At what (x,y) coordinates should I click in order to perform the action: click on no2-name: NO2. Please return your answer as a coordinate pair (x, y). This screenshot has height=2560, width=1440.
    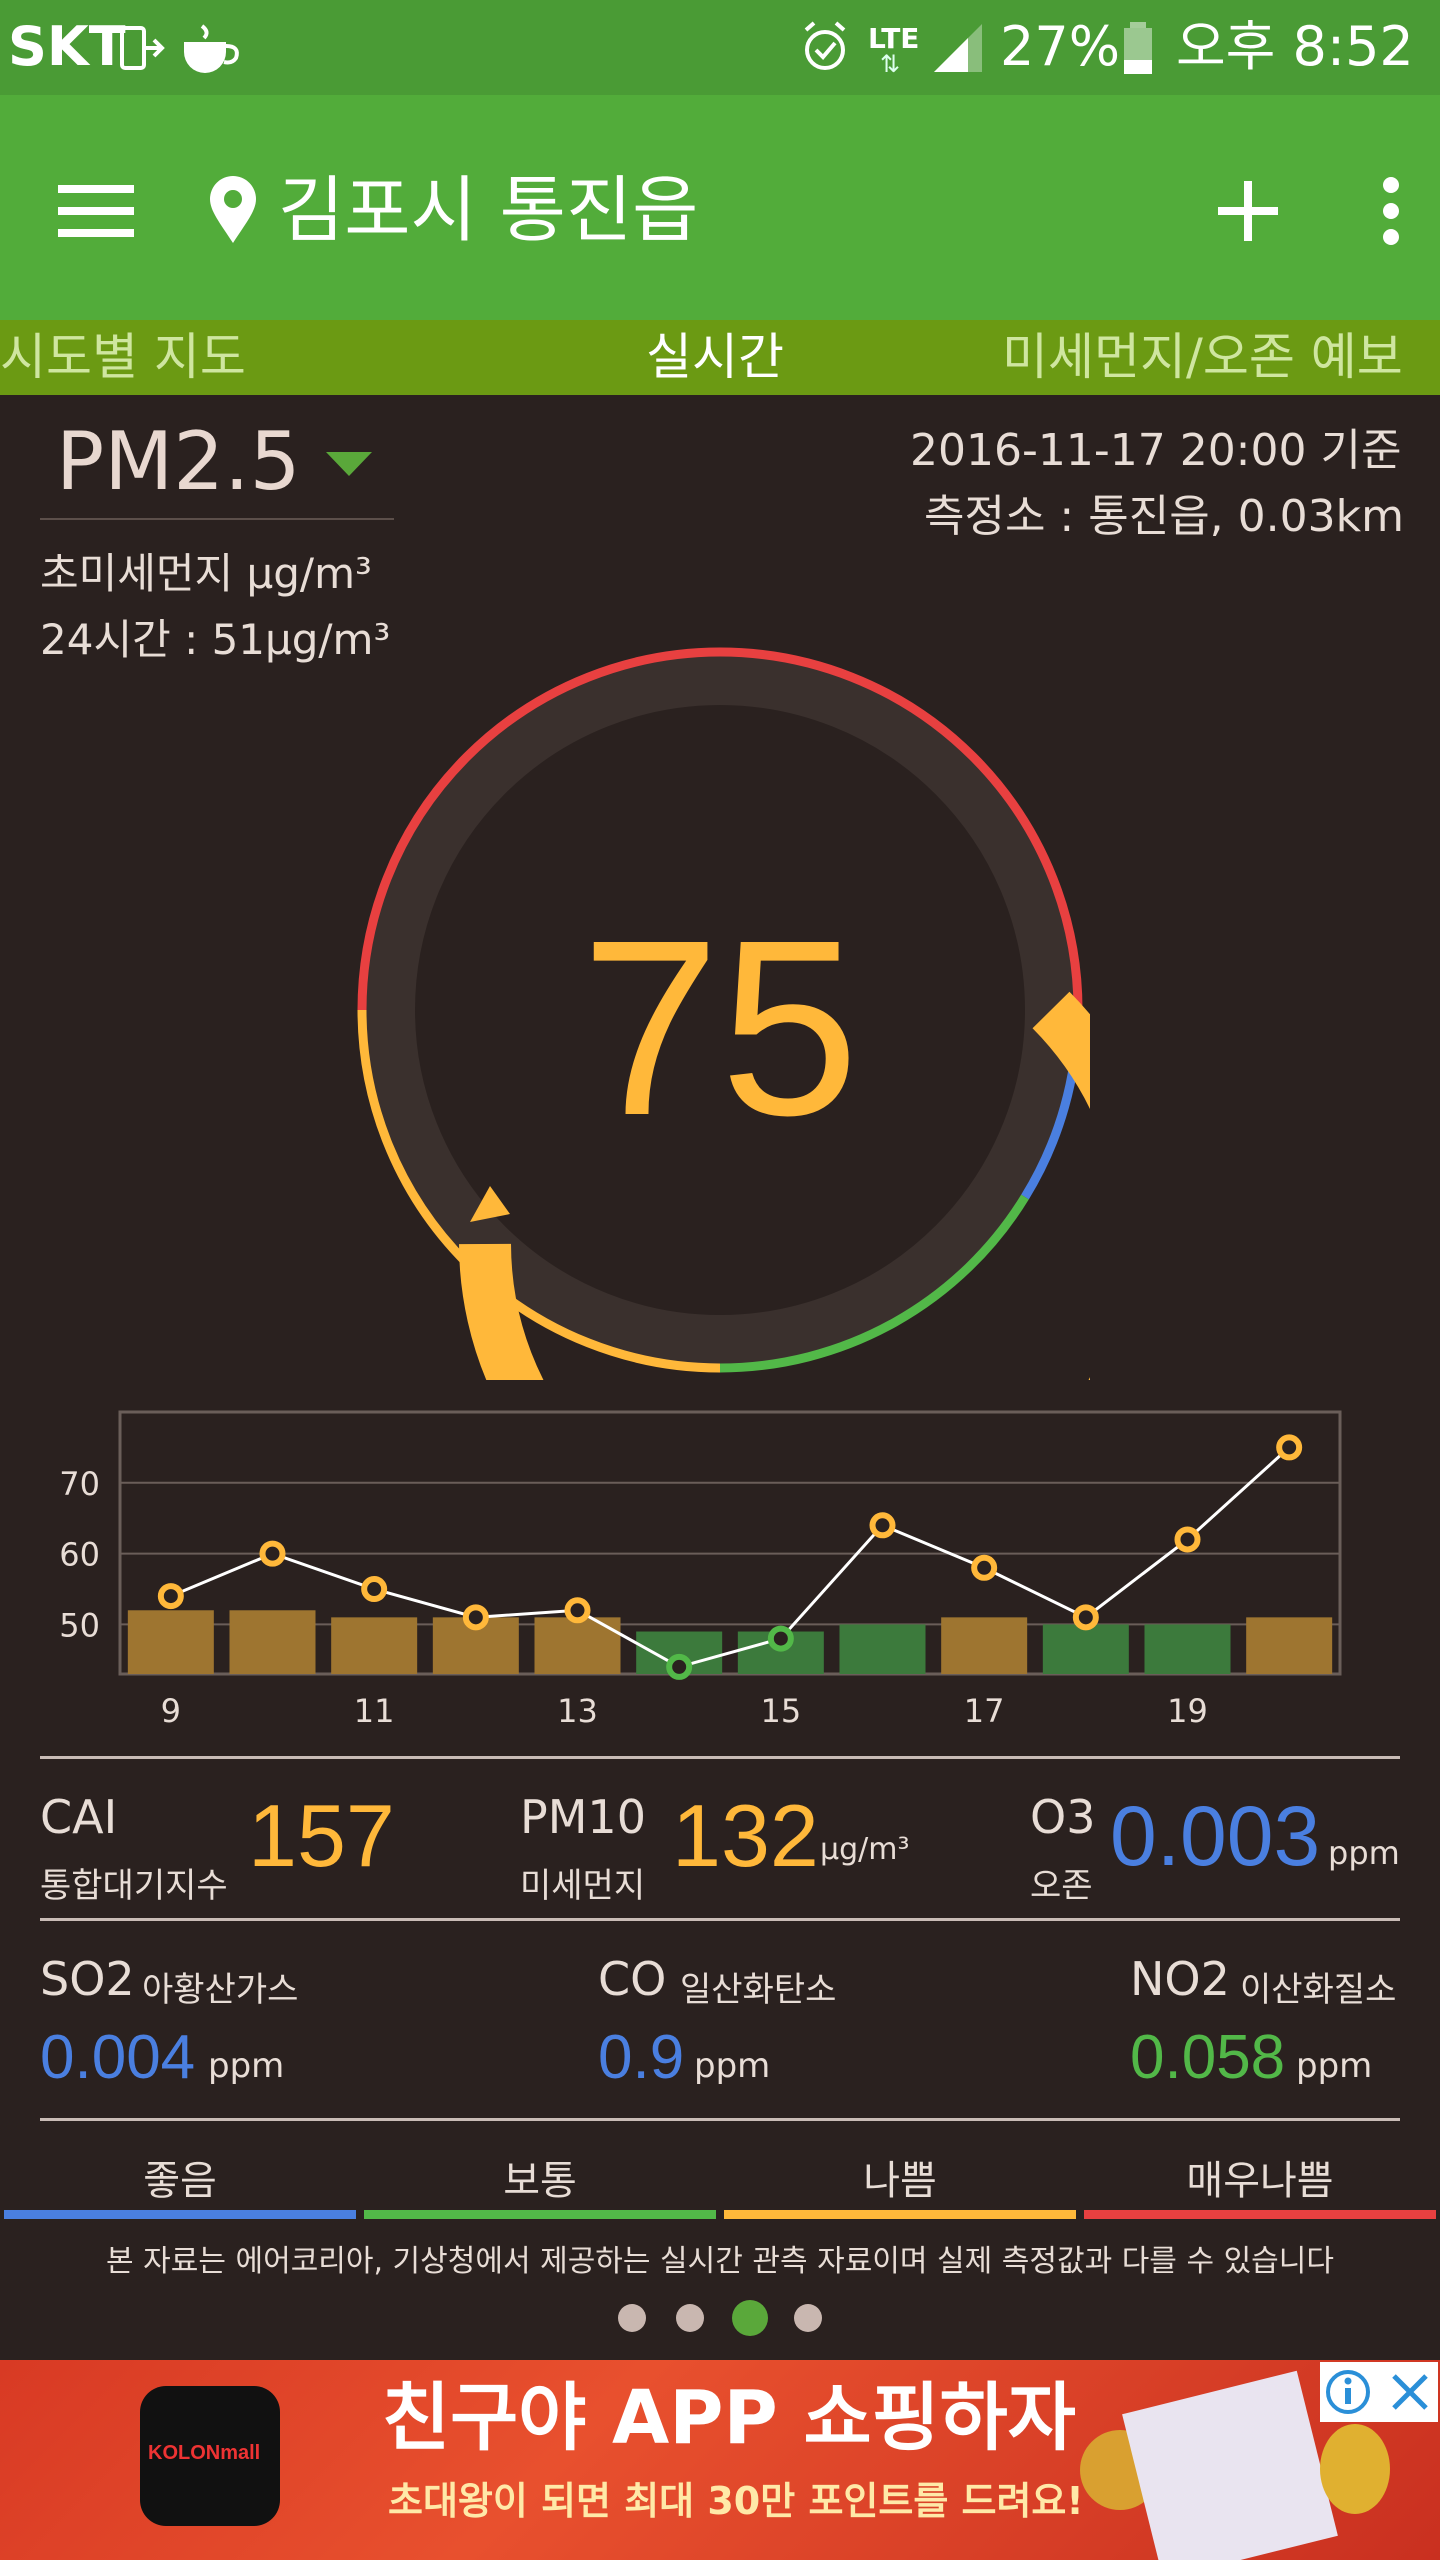
    Looking at the image, I should click on (1180, 1979).